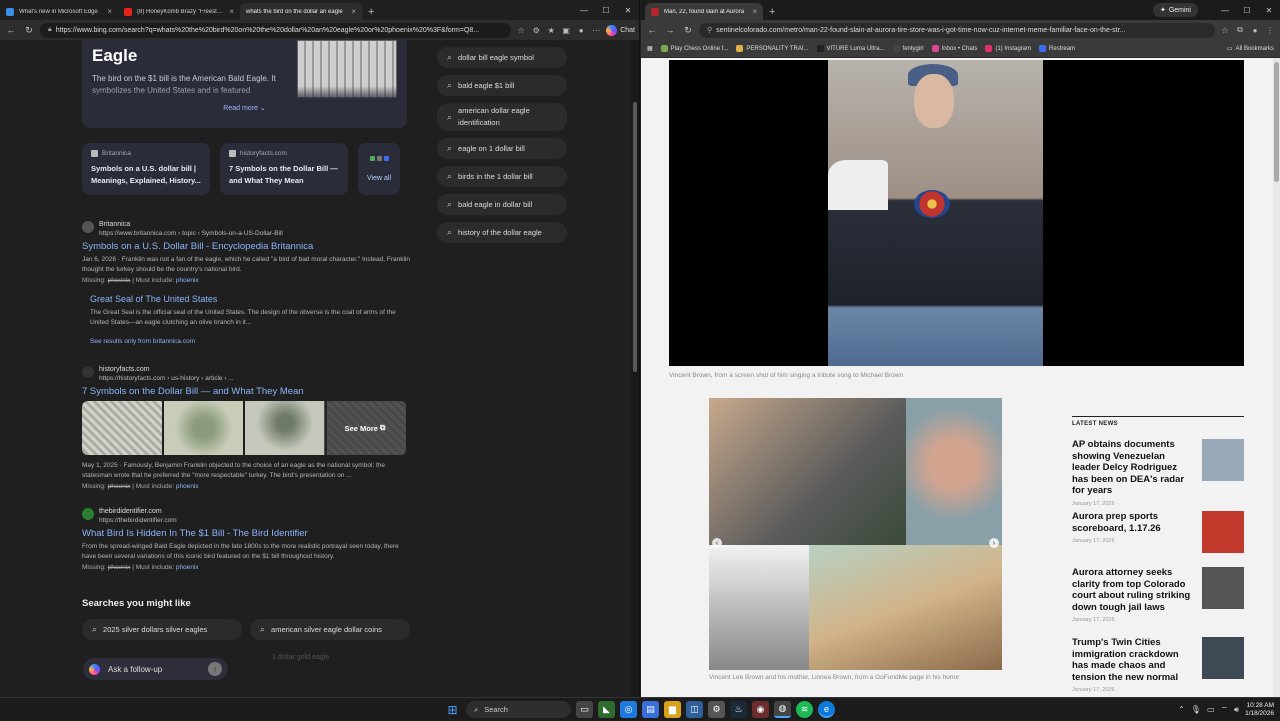 The height and width of the screenshot is (721, 1280). Describe the element at coordinates (760, 709) in the screenshot. I see `app-icon: ◉` at that location.